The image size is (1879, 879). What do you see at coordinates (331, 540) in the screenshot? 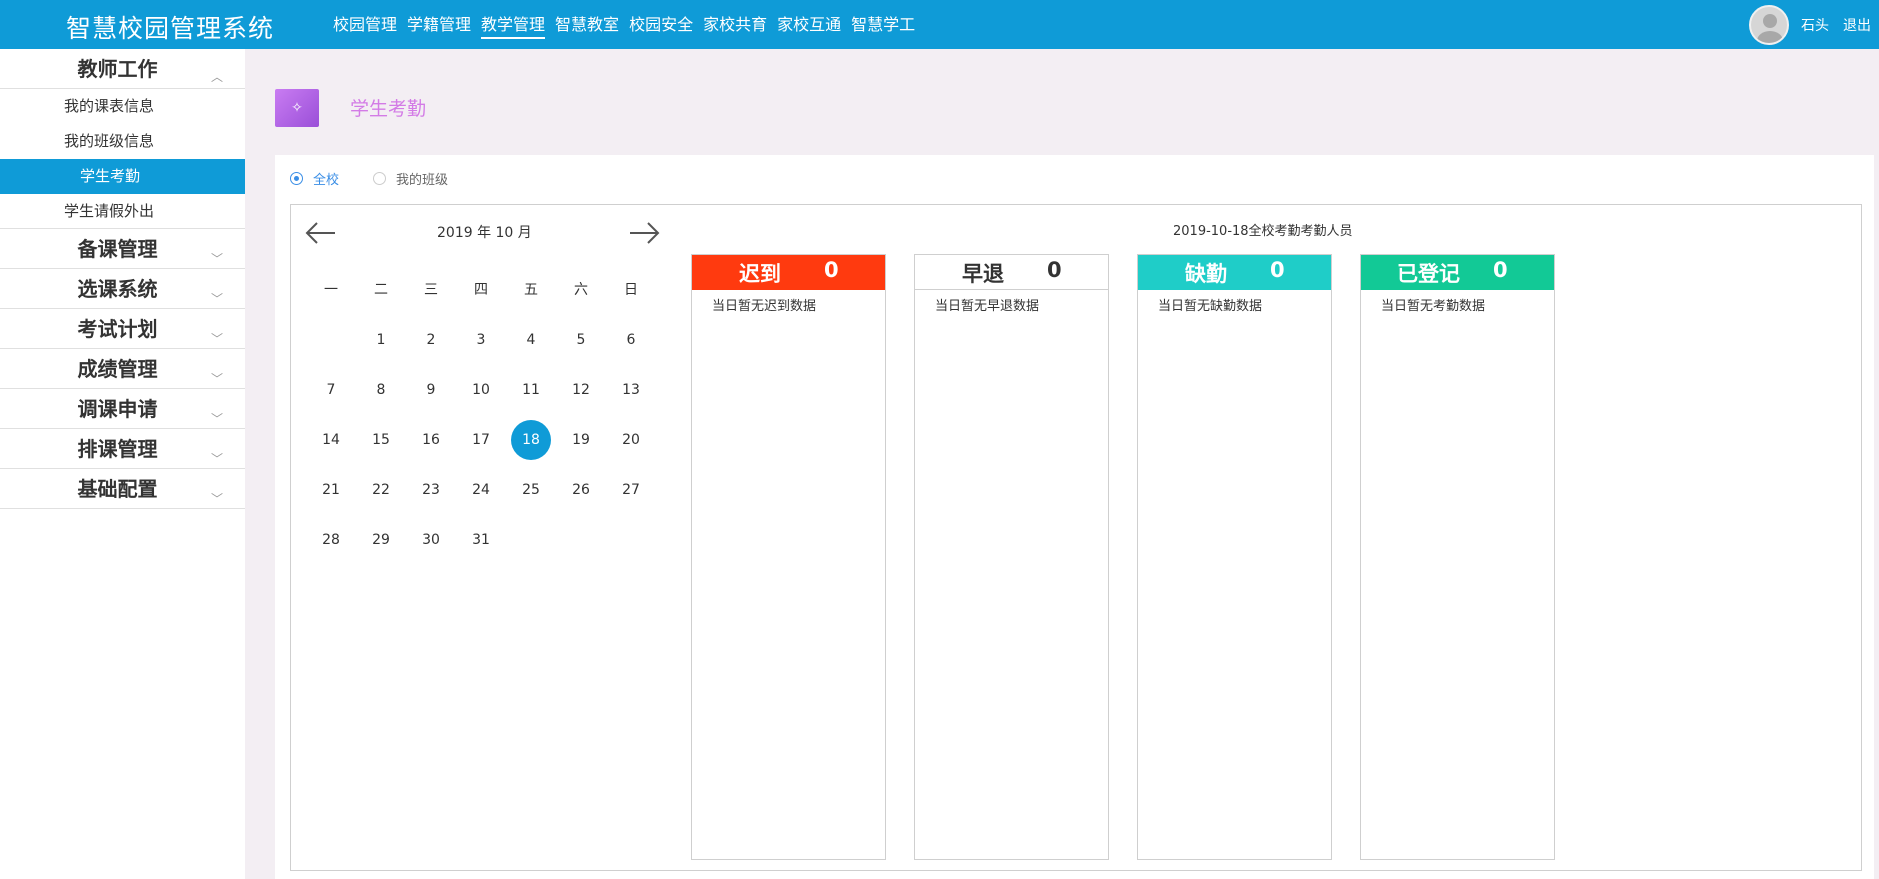
I see `calendar-day: 28` at bounding box center [331, 540].